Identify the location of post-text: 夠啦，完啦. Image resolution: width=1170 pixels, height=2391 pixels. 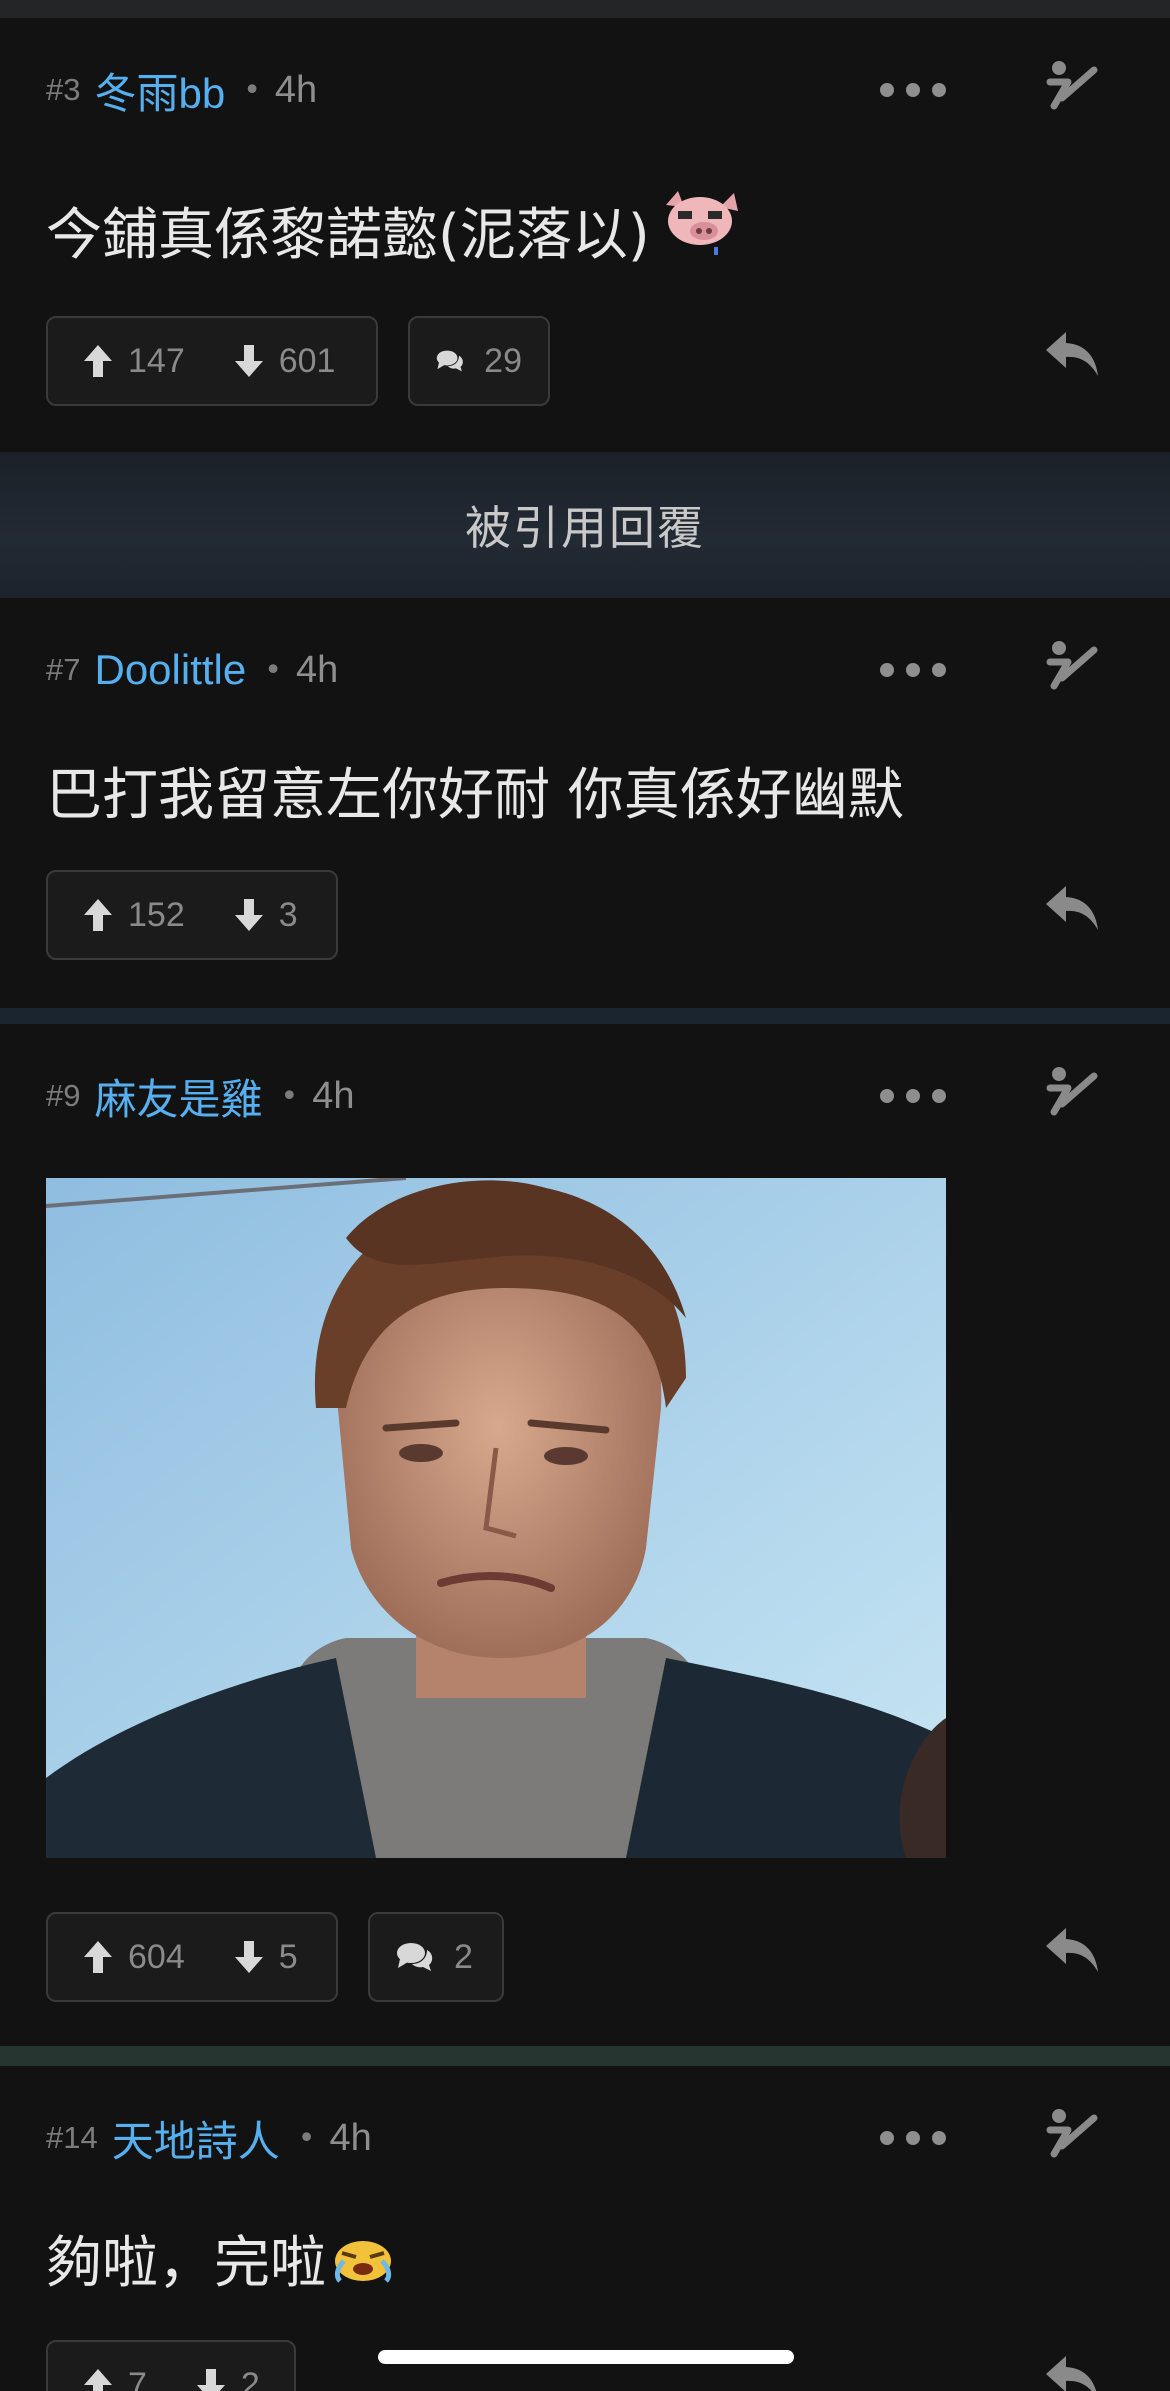
(186, 2263).